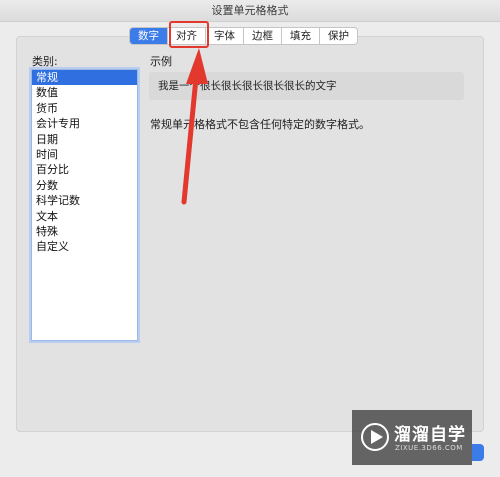 The height and width of the screenshot is (477, 500). Describe the element at coordinates (429, 448) in the screenshot. I see `watermark-subtitle: ZIXUE.3D66.COM` at that location.